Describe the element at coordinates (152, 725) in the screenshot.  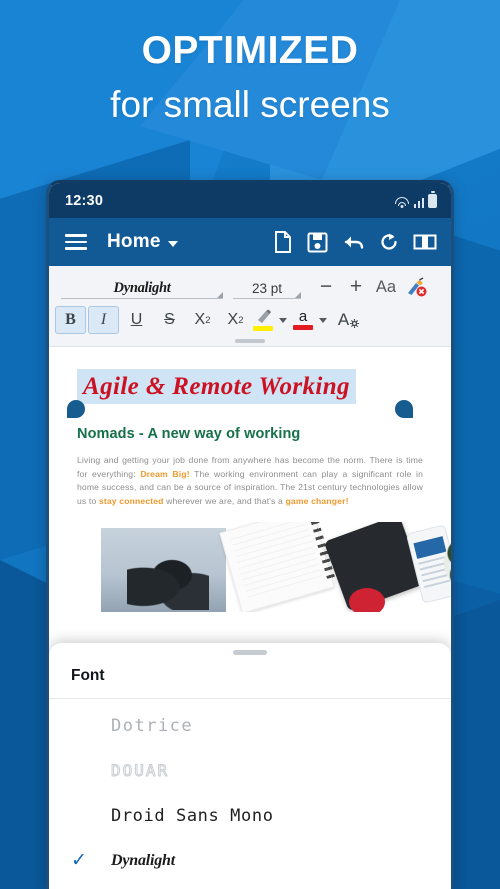
I see `font-list-item-label: Dotrice` at that location.